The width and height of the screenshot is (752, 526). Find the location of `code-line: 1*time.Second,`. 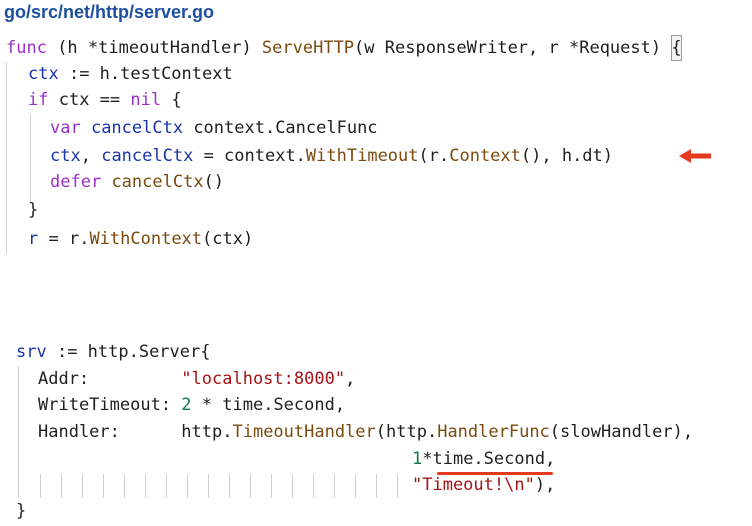

code-line: 1*time.Second, is located at coordinates (484, 459).